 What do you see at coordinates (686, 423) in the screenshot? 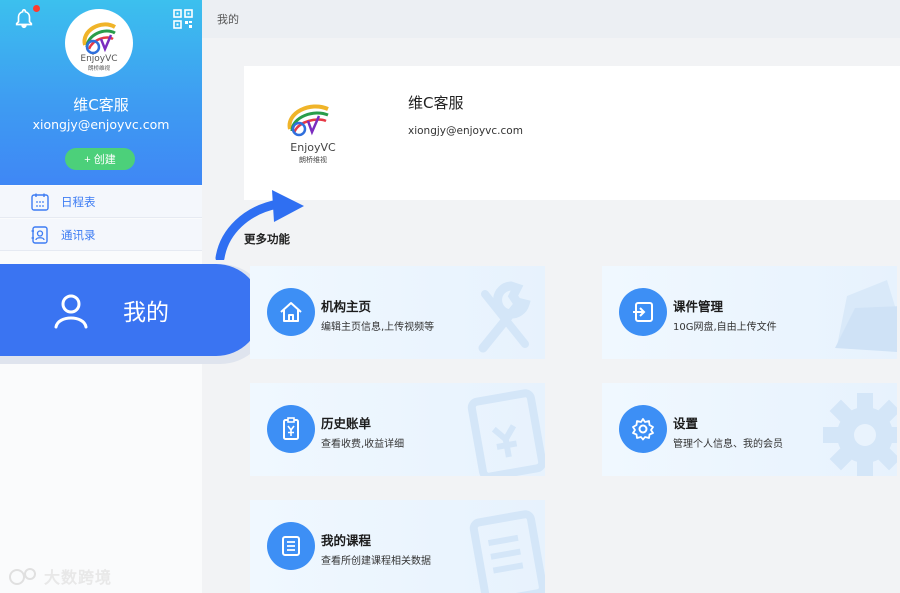
I see `card-title: 设置` at bounding box center [686, 423].